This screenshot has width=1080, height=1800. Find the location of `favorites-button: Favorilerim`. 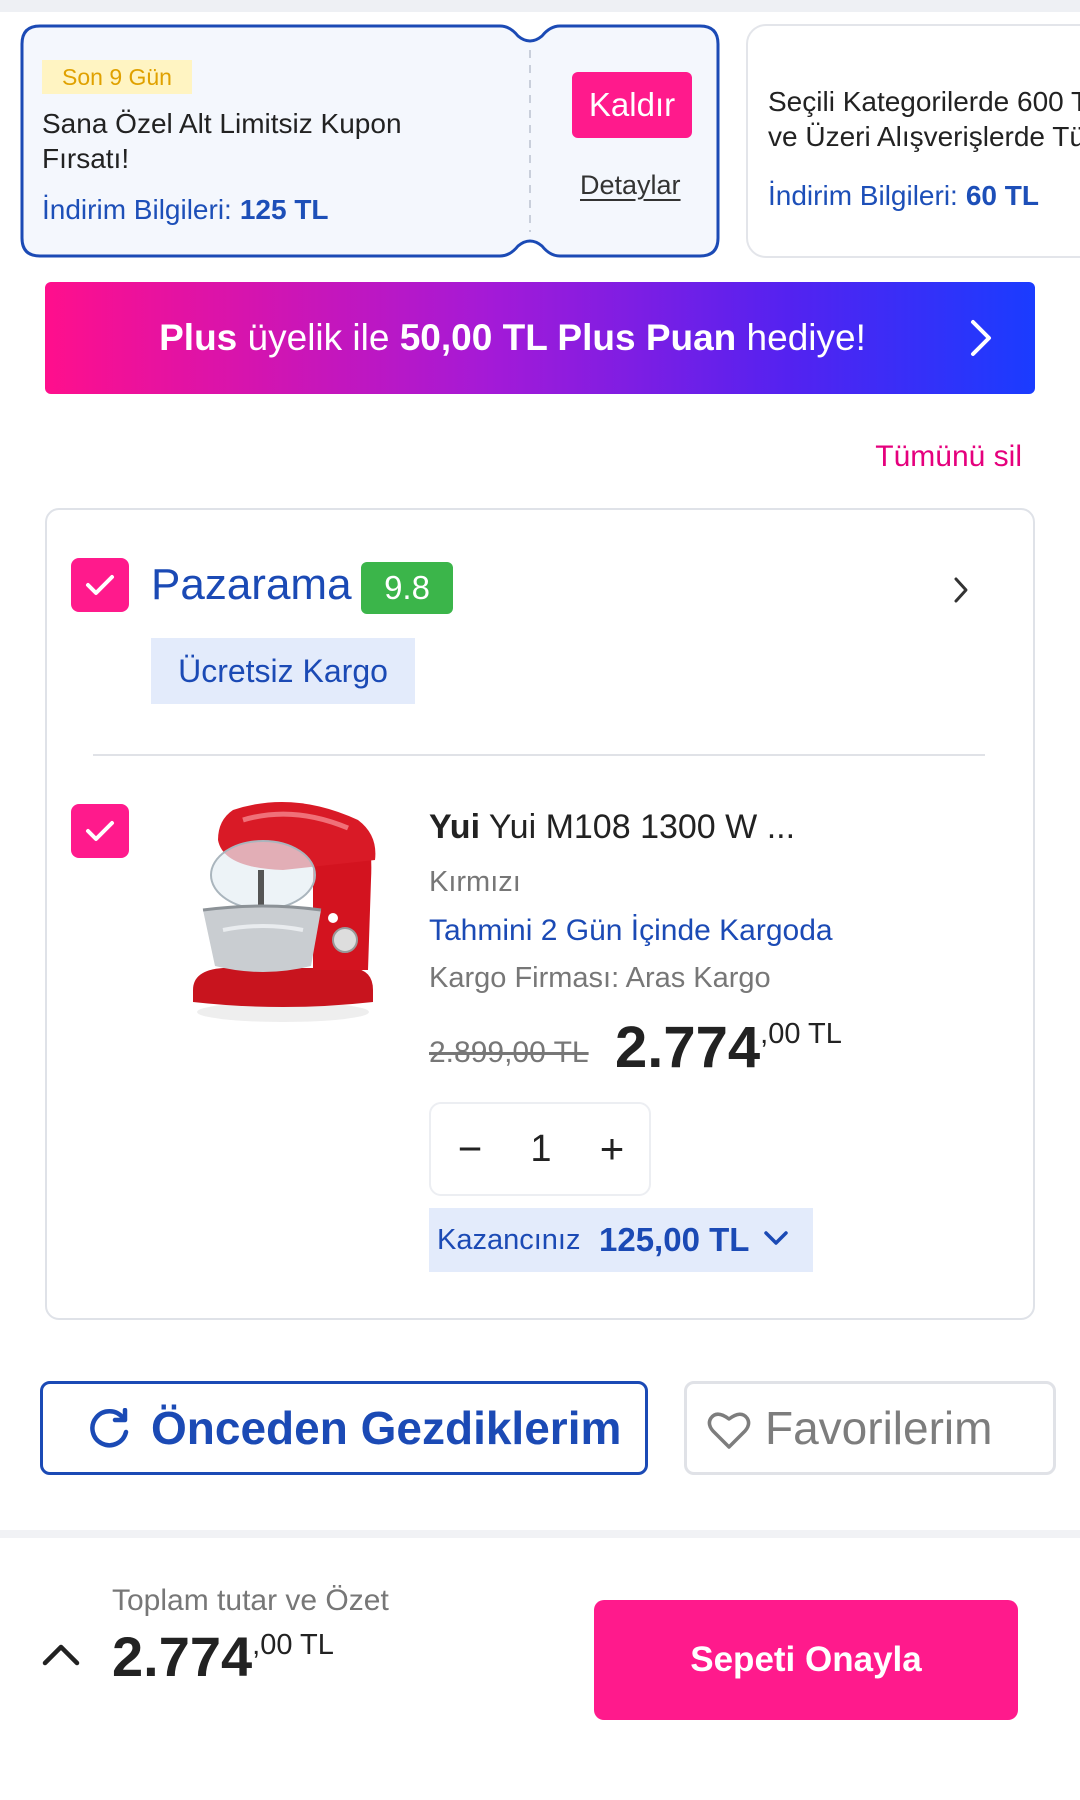

favorites-button: Favorilerim is located at coordinates (870, 1428).